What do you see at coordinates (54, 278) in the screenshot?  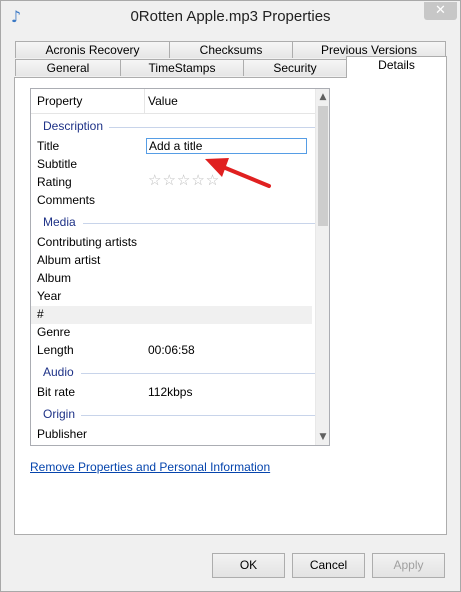 I see `prop-album: Album` at bounding box center [54, 278].